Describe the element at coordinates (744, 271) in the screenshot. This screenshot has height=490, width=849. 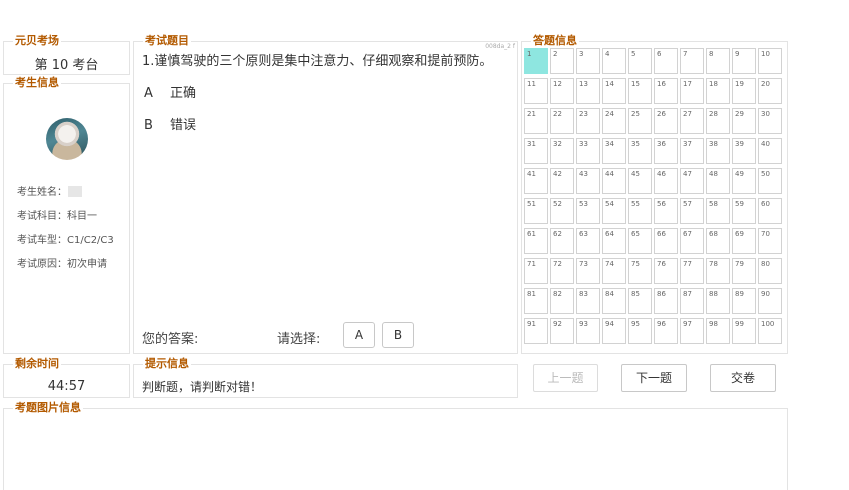
I see `answer-cell-79: 79` at that location.